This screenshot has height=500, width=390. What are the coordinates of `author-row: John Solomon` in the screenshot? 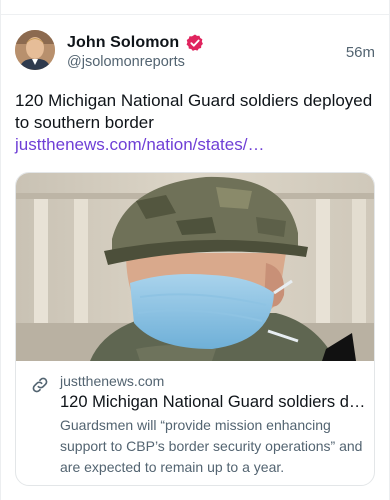 It's located at (136, 43).